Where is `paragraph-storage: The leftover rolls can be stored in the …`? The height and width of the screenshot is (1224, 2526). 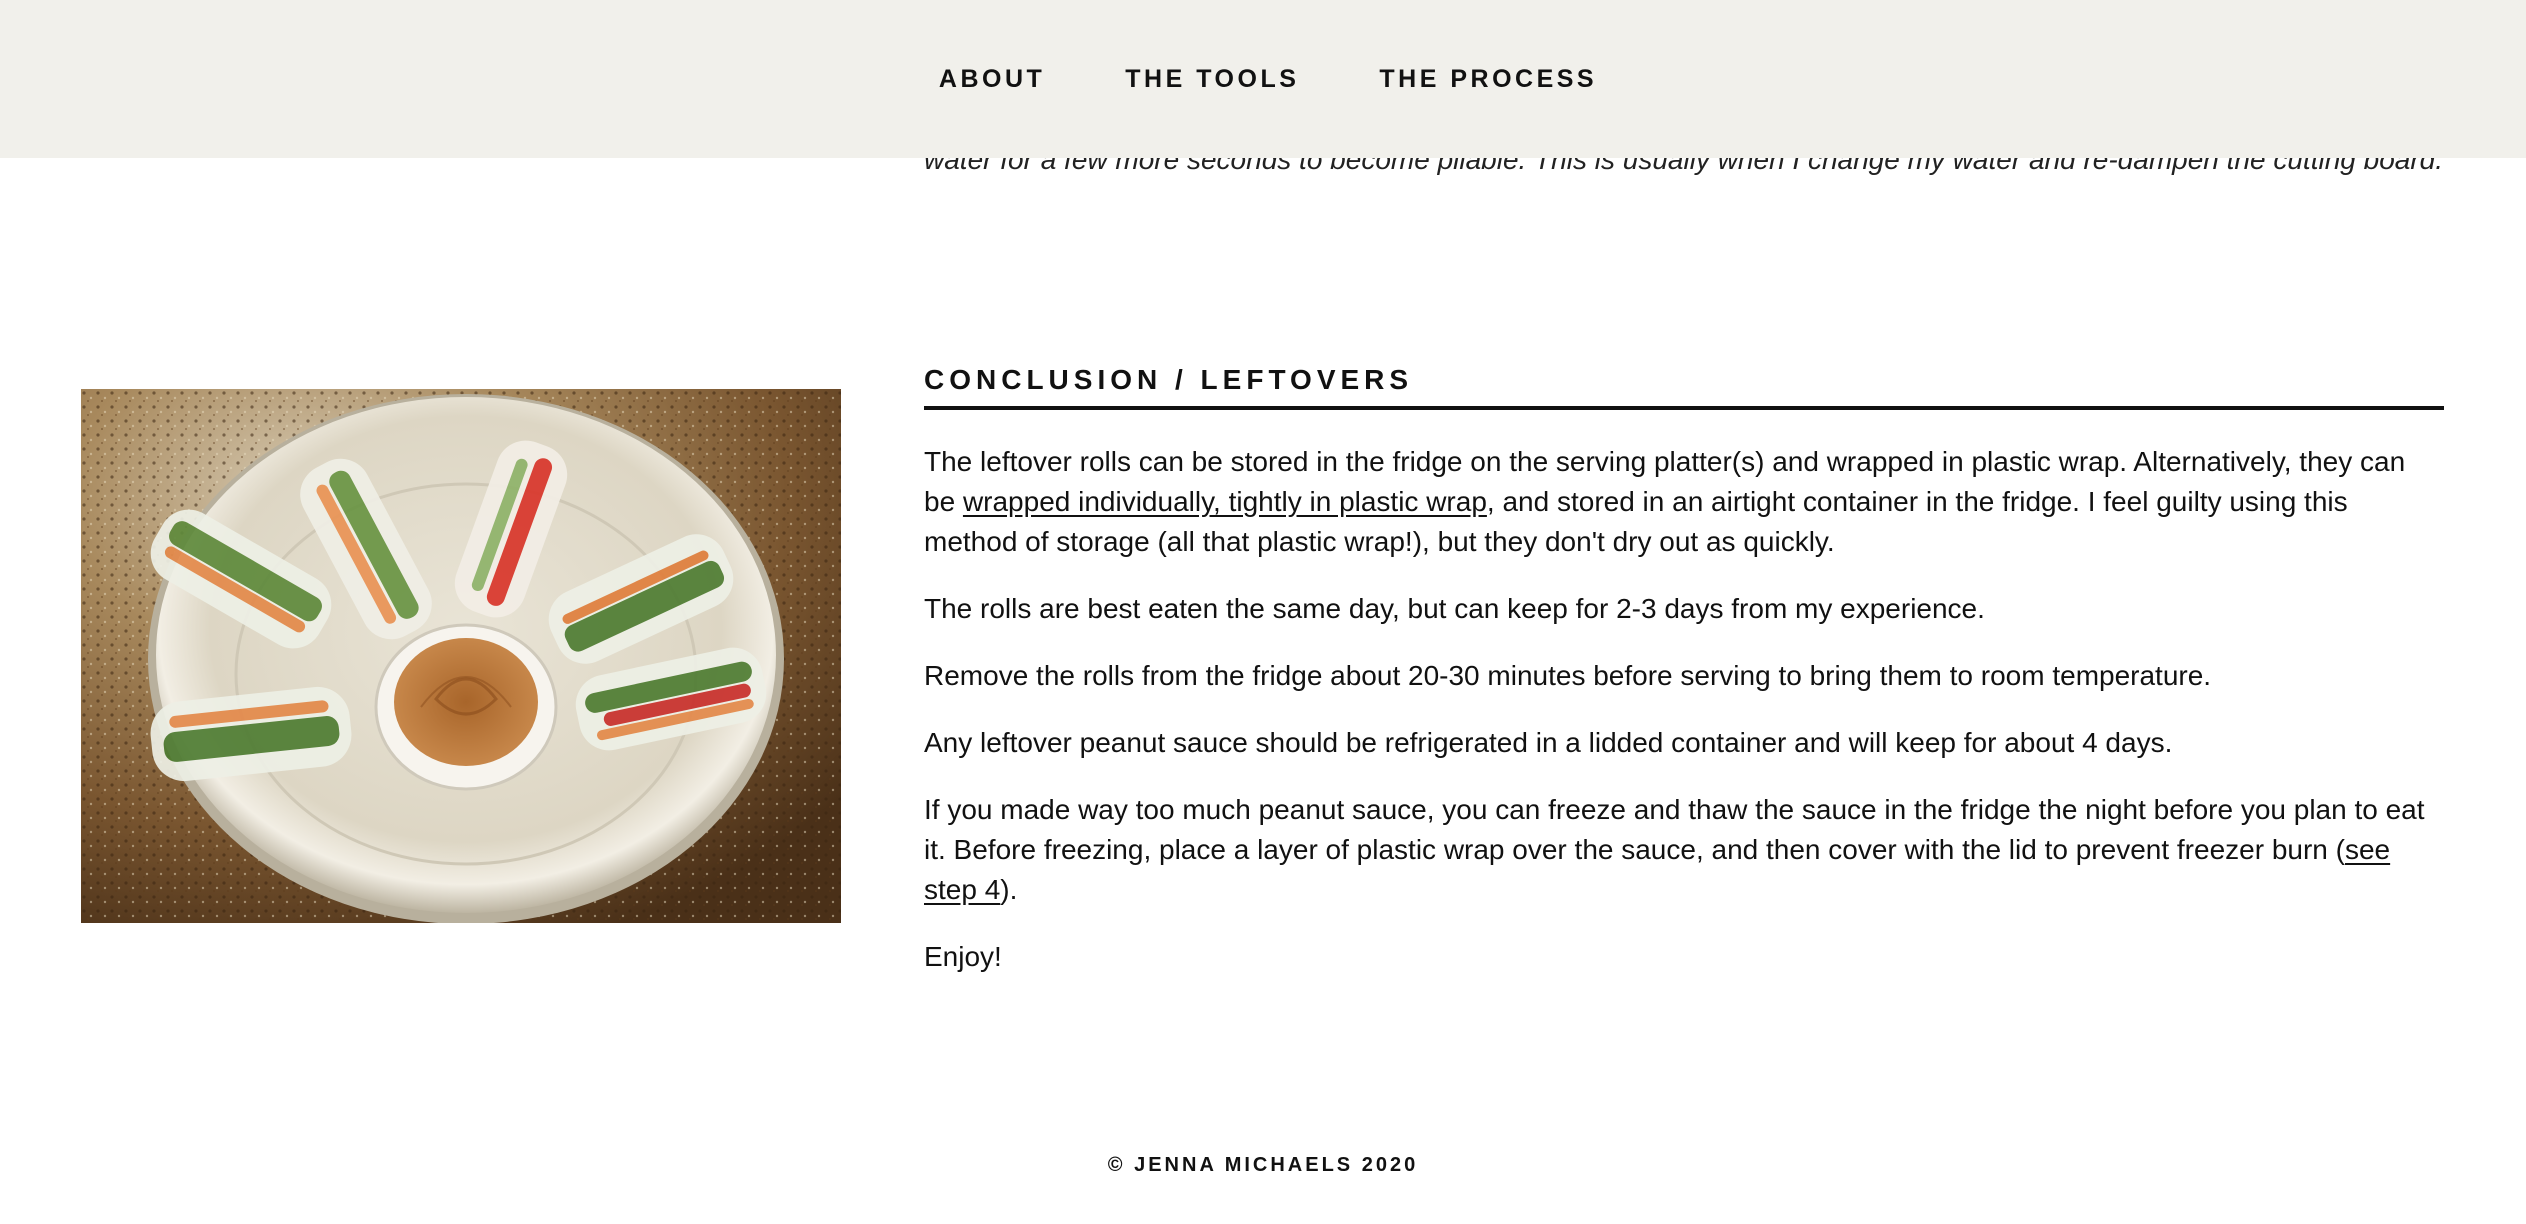 paragraph-storage: The leftover rolls can be stored in the … is located at coordinates (1665, 501).